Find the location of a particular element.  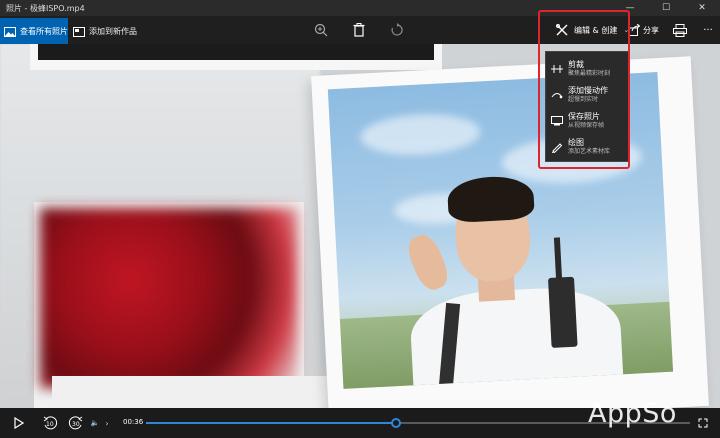

delete-icon is located at coordinates (359, 30).